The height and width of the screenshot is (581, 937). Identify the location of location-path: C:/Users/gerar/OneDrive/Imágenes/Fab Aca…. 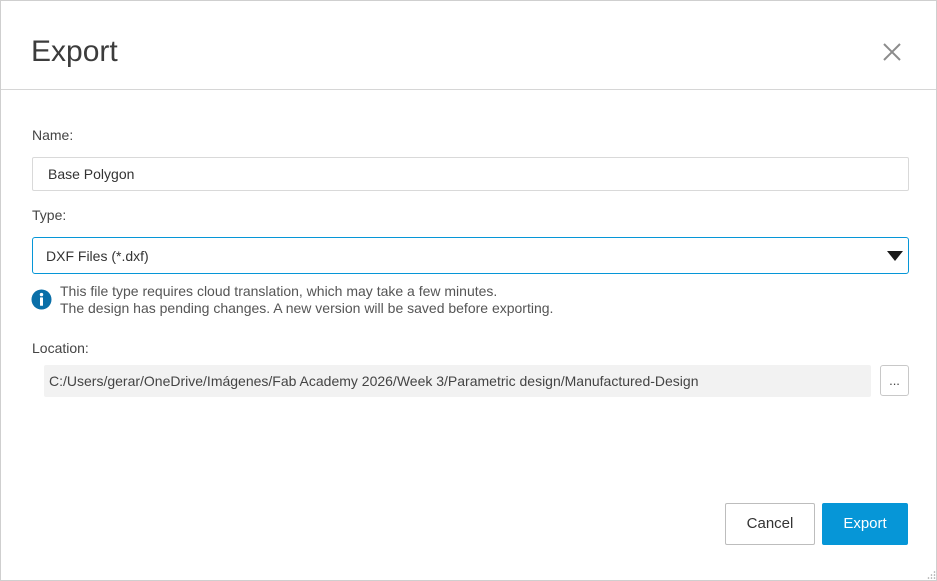
(374, 381).